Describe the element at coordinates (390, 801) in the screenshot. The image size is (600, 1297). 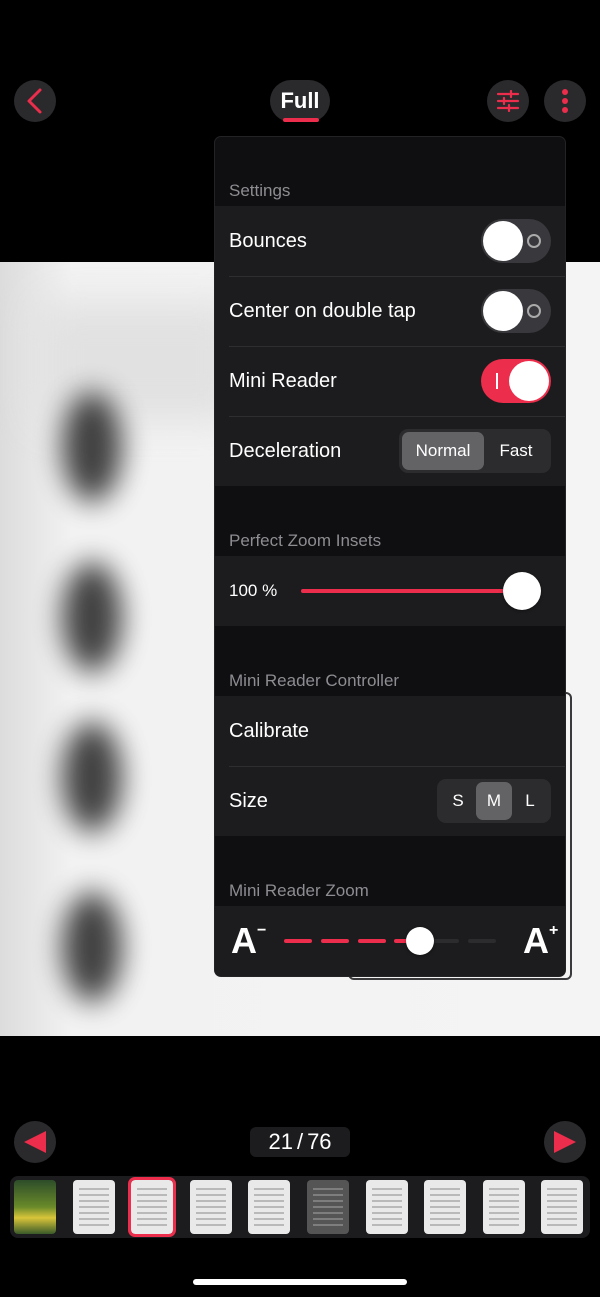
I see `size-row: Size S M L` at that location.